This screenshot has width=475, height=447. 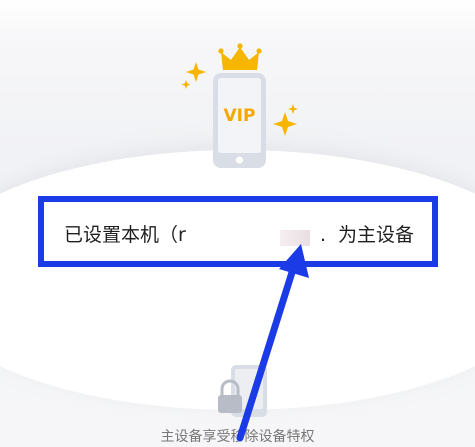 I want to click on footer-icon-layer, so click(x=242, y=391).